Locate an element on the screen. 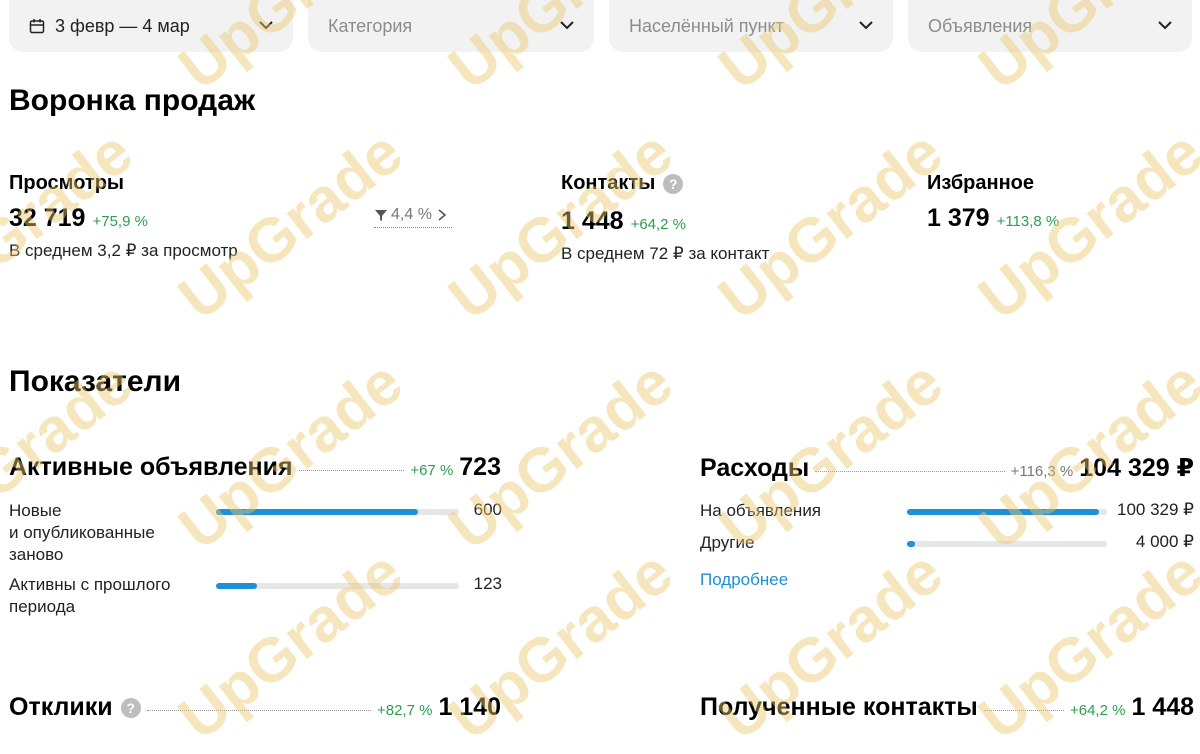 This screenshot has width=1200, height=754. responses-label: Отклики is located at coordinates (61, 707).